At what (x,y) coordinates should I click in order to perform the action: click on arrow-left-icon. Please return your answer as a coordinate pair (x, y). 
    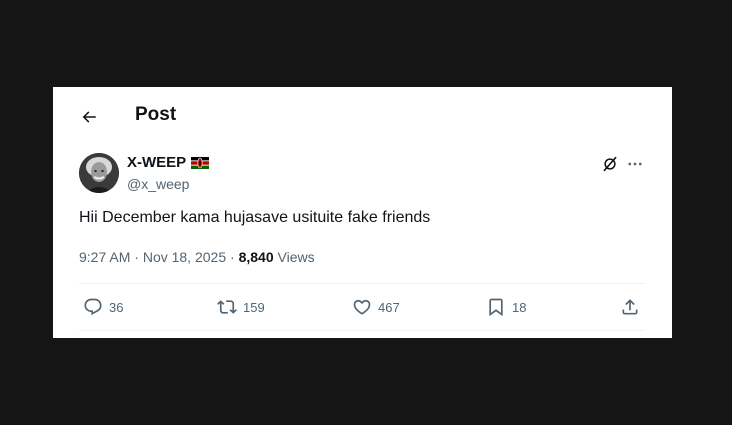
    Looking at the image, I should click on (89, 117).